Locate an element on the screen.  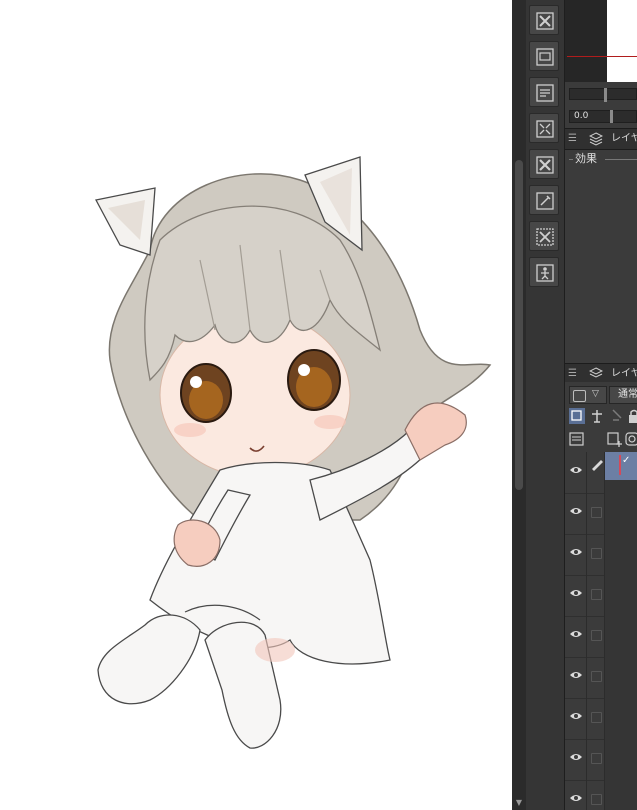
new-vector-layer-icon is located at coordinates (631, 439).